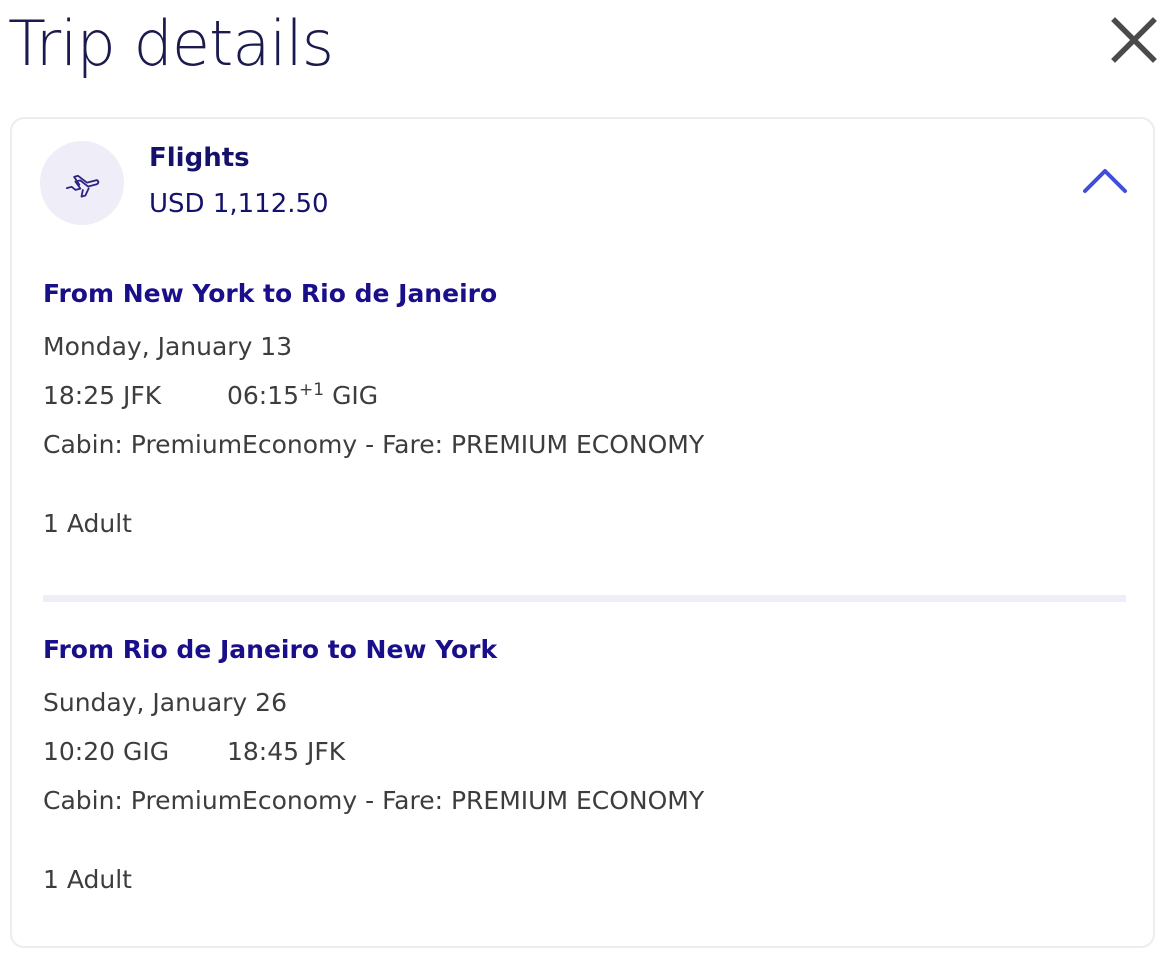  I want to click on arrival-time: 06:15+1 GIG, so click(302, 396).